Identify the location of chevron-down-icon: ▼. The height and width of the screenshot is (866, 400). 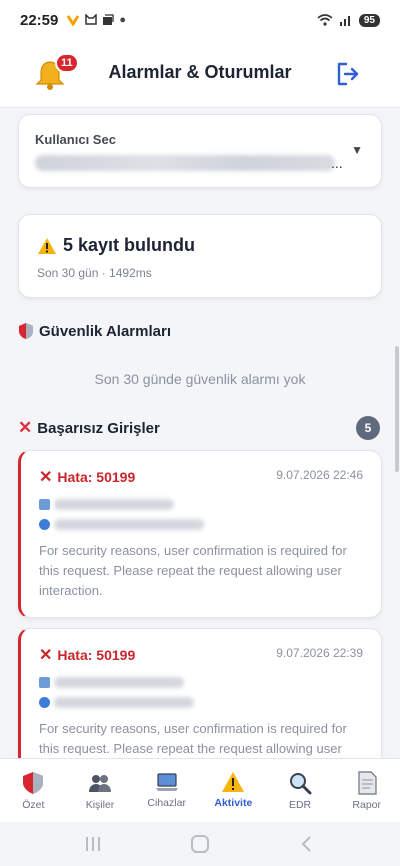
(357, 150).